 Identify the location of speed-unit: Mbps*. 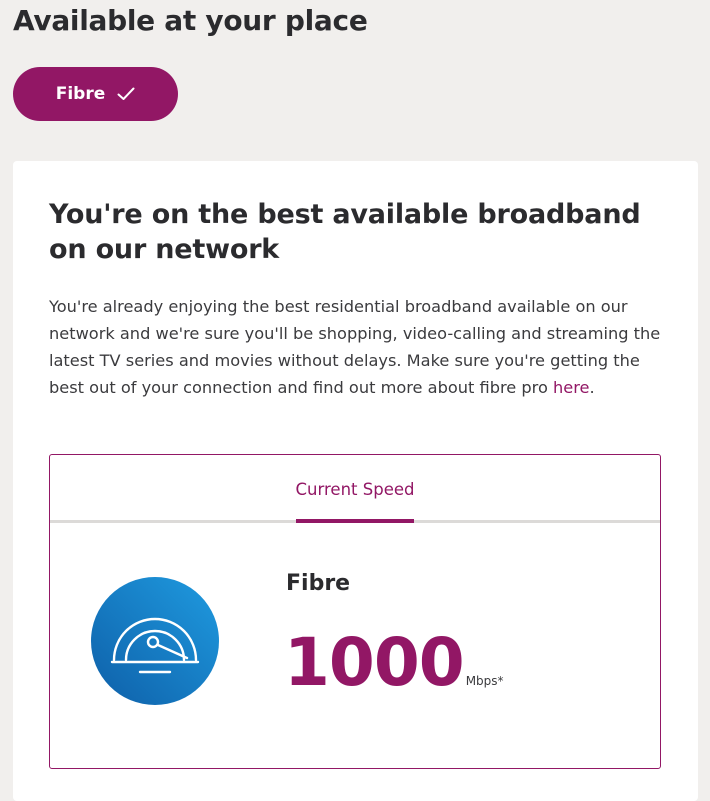
(484, 681).